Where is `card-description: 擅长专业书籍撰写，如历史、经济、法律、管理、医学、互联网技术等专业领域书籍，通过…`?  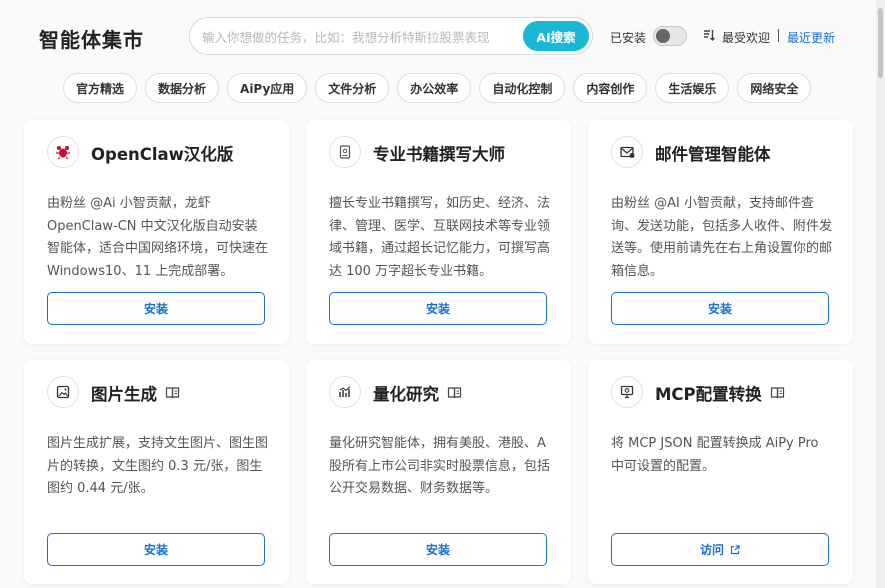
card-description: 擅长专业书籍撰写，如历史、经济、法律、管理、医学、互联网技术等专业领域书籍，通过… is located at coordinates (440, 237).